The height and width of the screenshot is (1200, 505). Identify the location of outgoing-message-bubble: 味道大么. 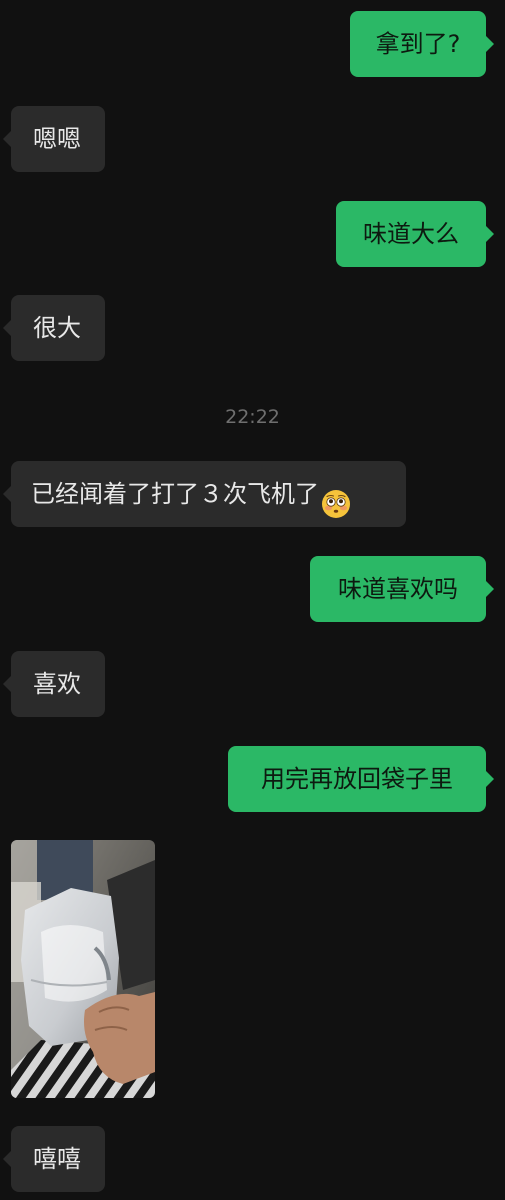
(415, 234).